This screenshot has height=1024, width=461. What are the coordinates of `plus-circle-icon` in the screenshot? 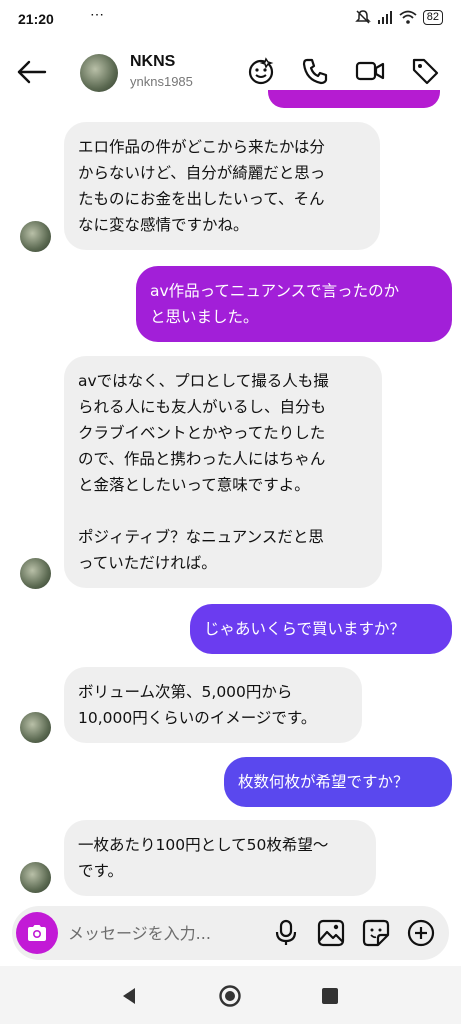 It's located at (421, 933).